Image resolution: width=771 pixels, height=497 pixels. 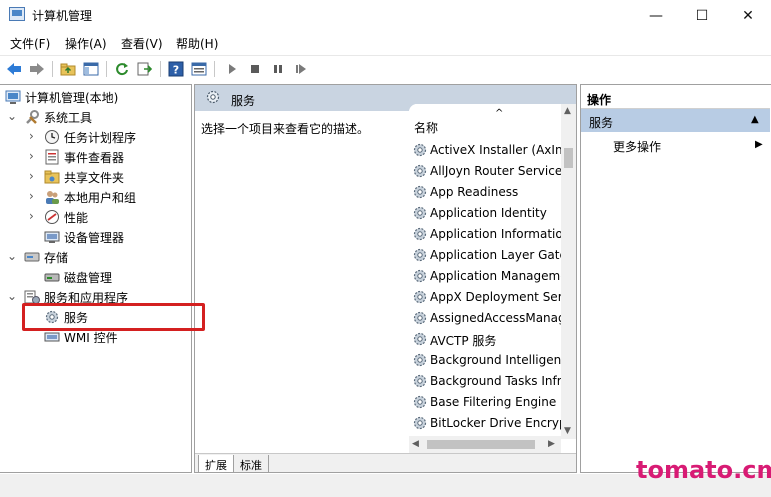 What do you see at coordinates (145, 69) in the screenshot?
I see `export-list-icon` at bounding box center [145, 69].